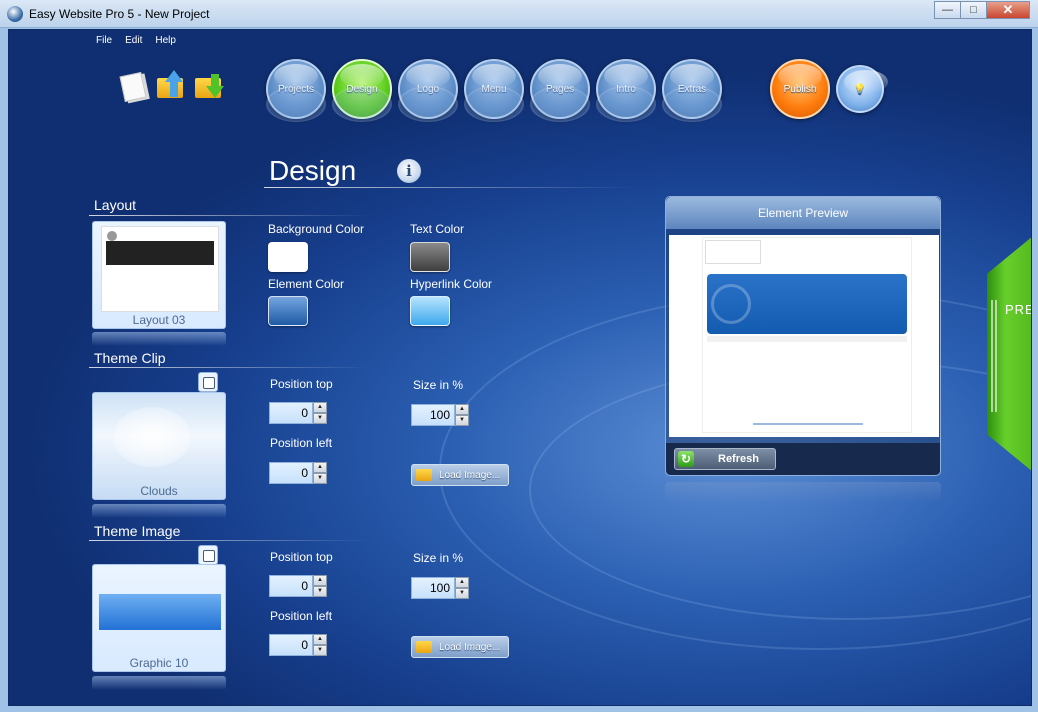 Image resolution: width=1038 pixels, height=712 pixels. What do you see at coordinates (1009, 354) in the screenshot?
I see `preview-side-tab` at bounding box center [1009, 354].